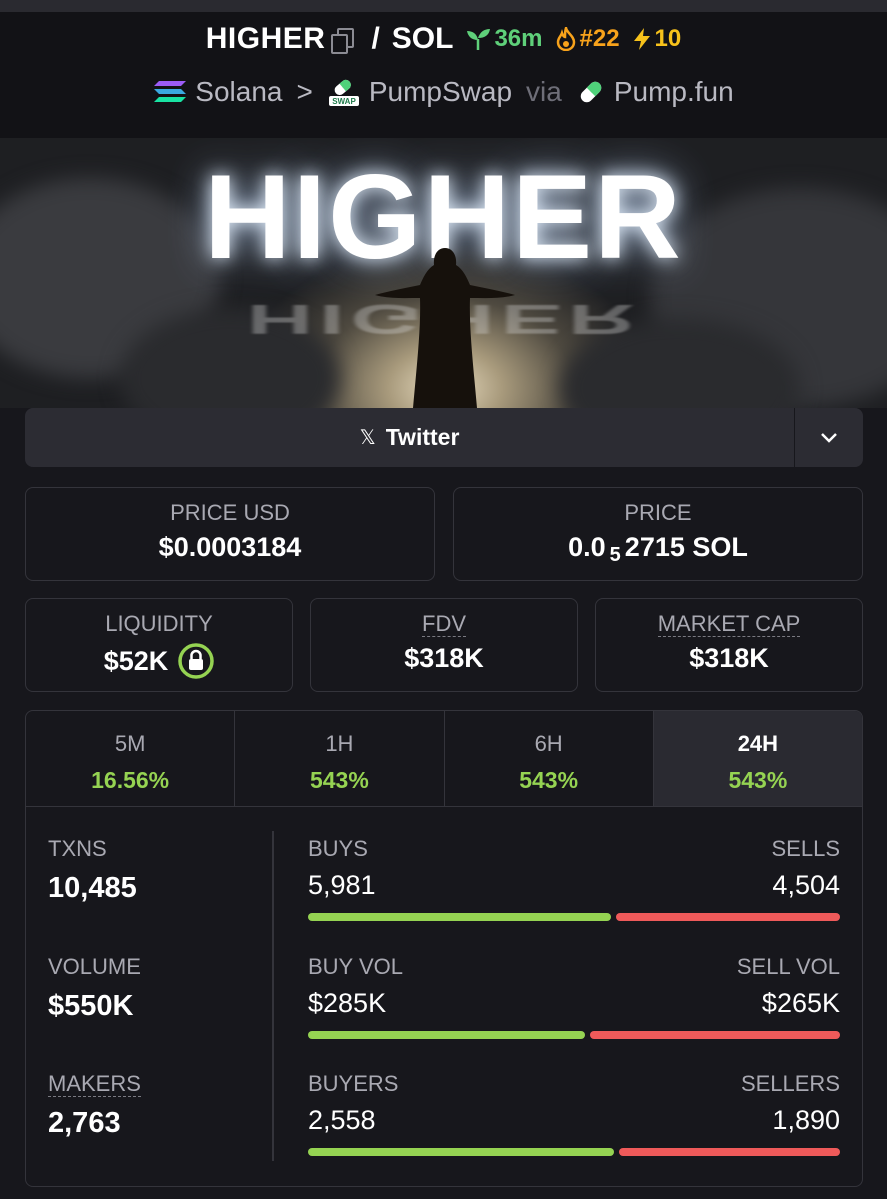  Describe the element at coordinates (367, 438) in the screenshot. I see `x-logo-icon: 𝕏` at that location.